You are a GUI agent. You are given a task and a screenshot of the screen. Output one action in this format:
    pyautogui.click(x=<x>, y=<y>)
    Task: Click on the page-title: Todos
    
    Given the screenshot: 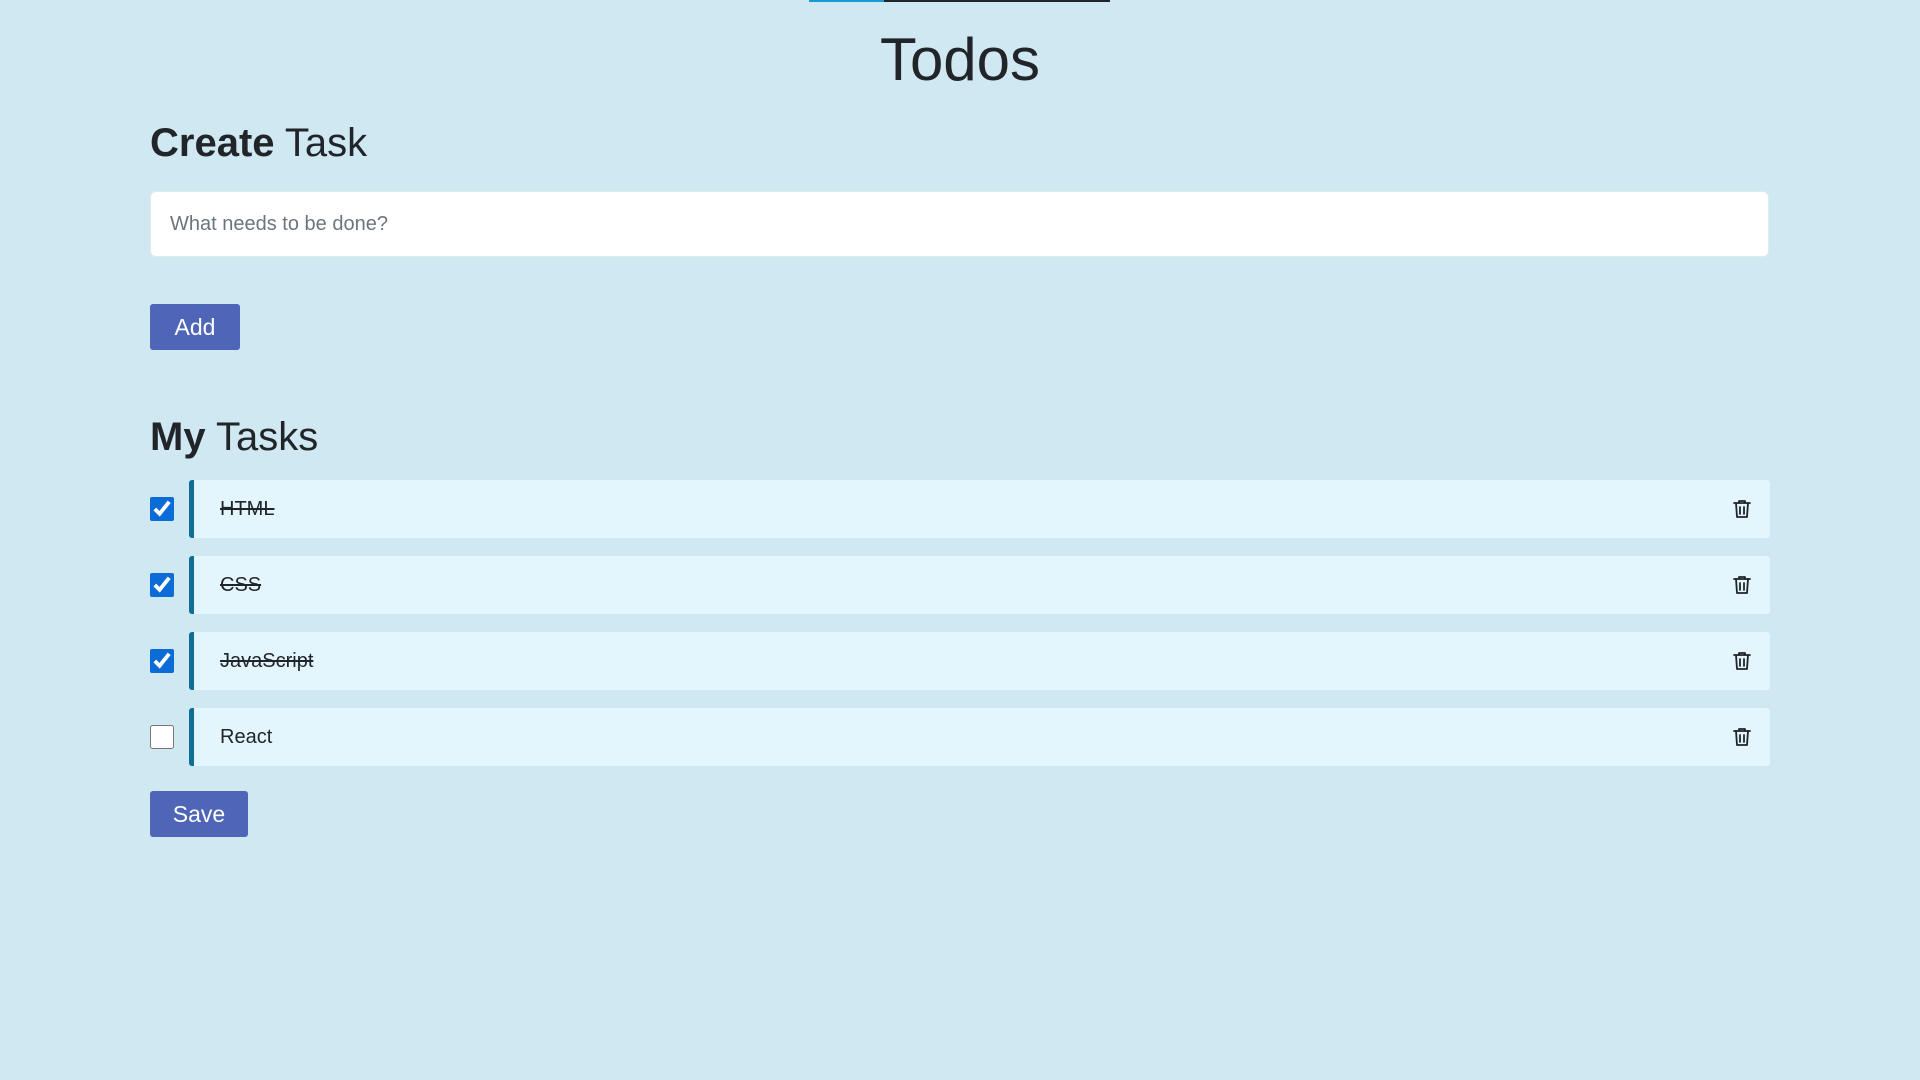 What is the action you would take?
    pyautogui.click(x=960, y=59)
    